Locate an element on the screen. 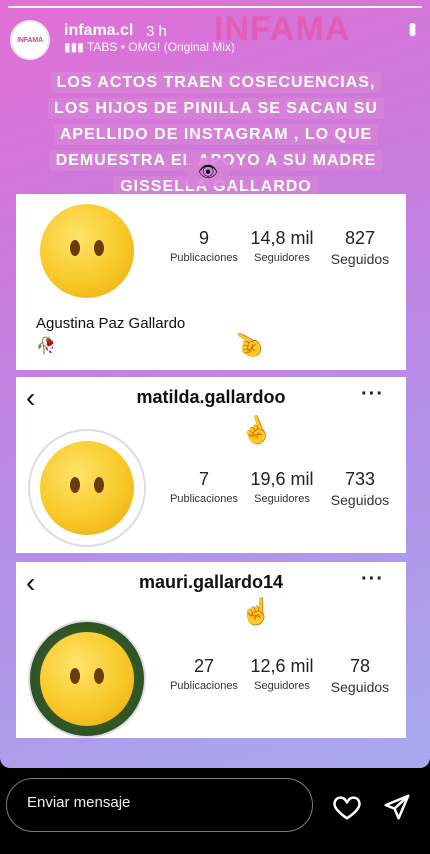  following-count: 78 is located at coordinates (360, 666).